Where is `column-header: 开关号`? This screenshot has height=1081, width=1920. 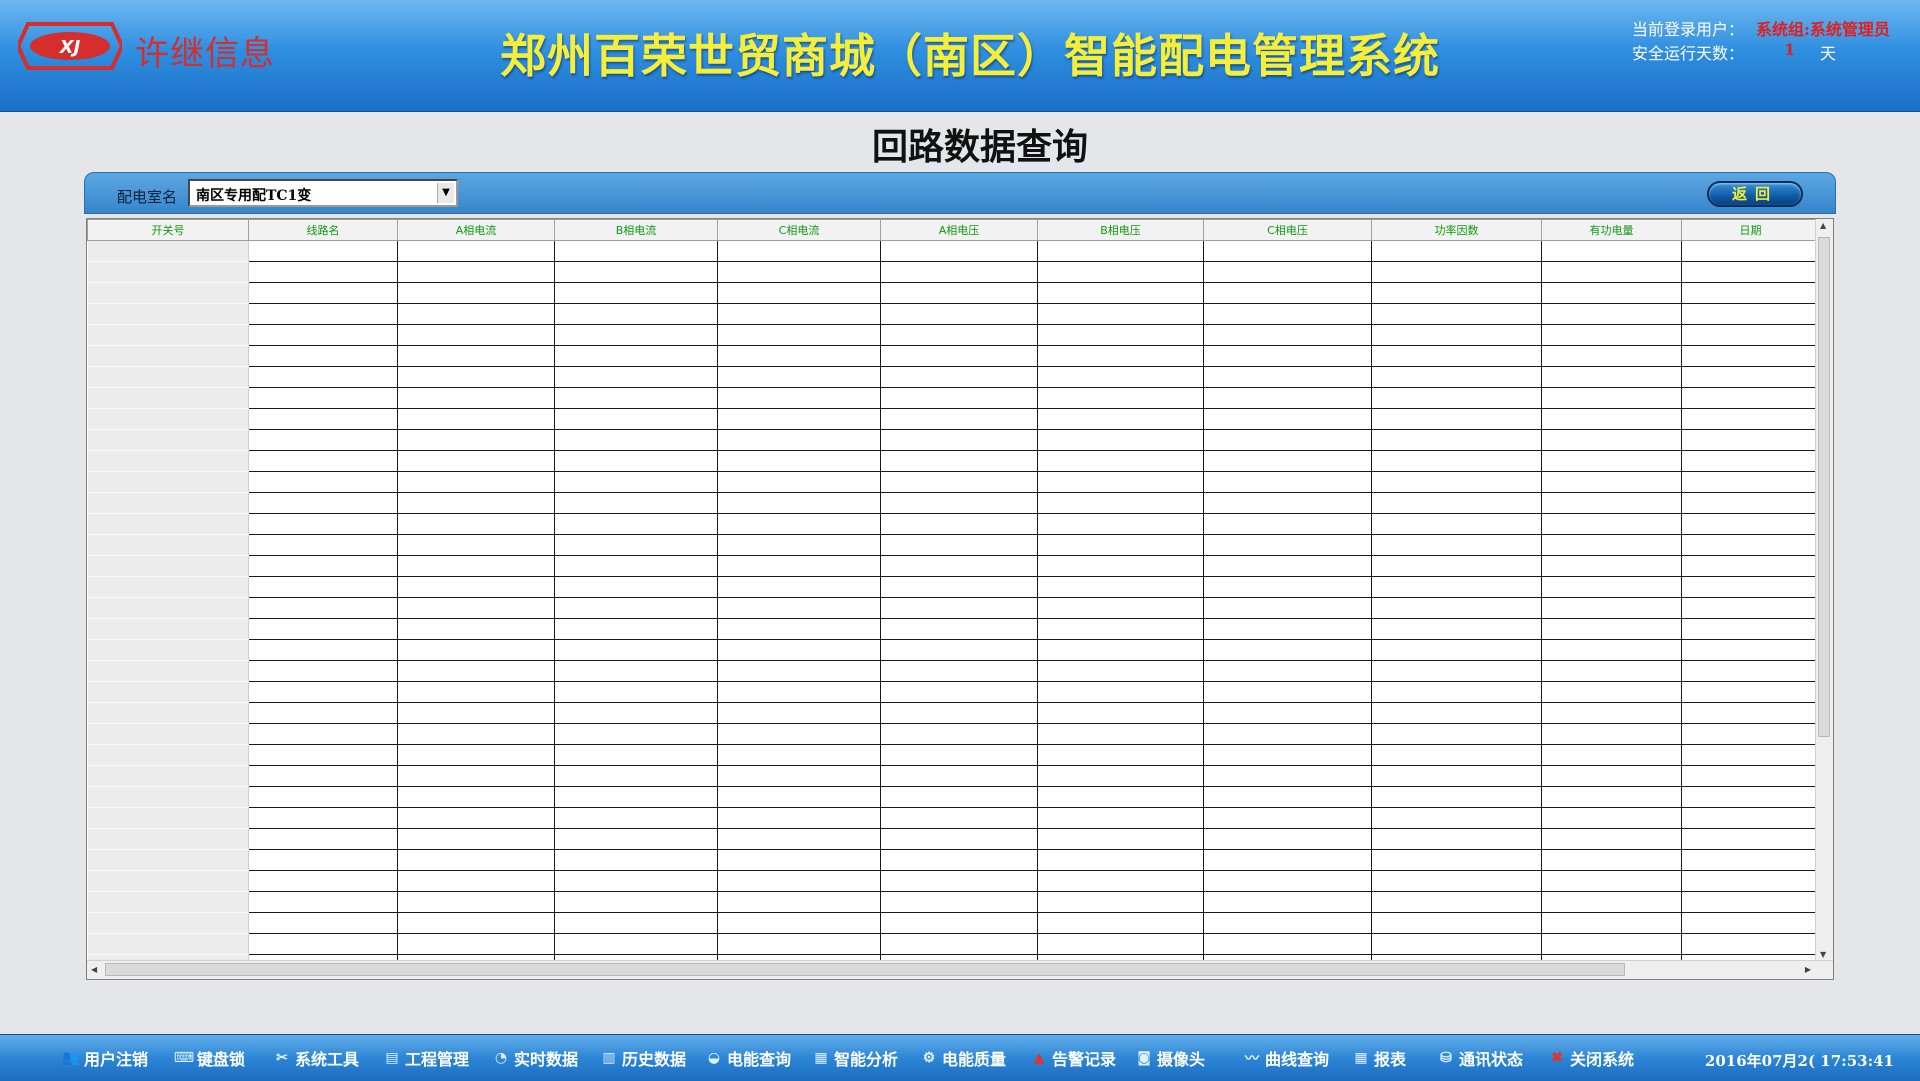 column-header: 开关号 is located at coordinates (168, 230).